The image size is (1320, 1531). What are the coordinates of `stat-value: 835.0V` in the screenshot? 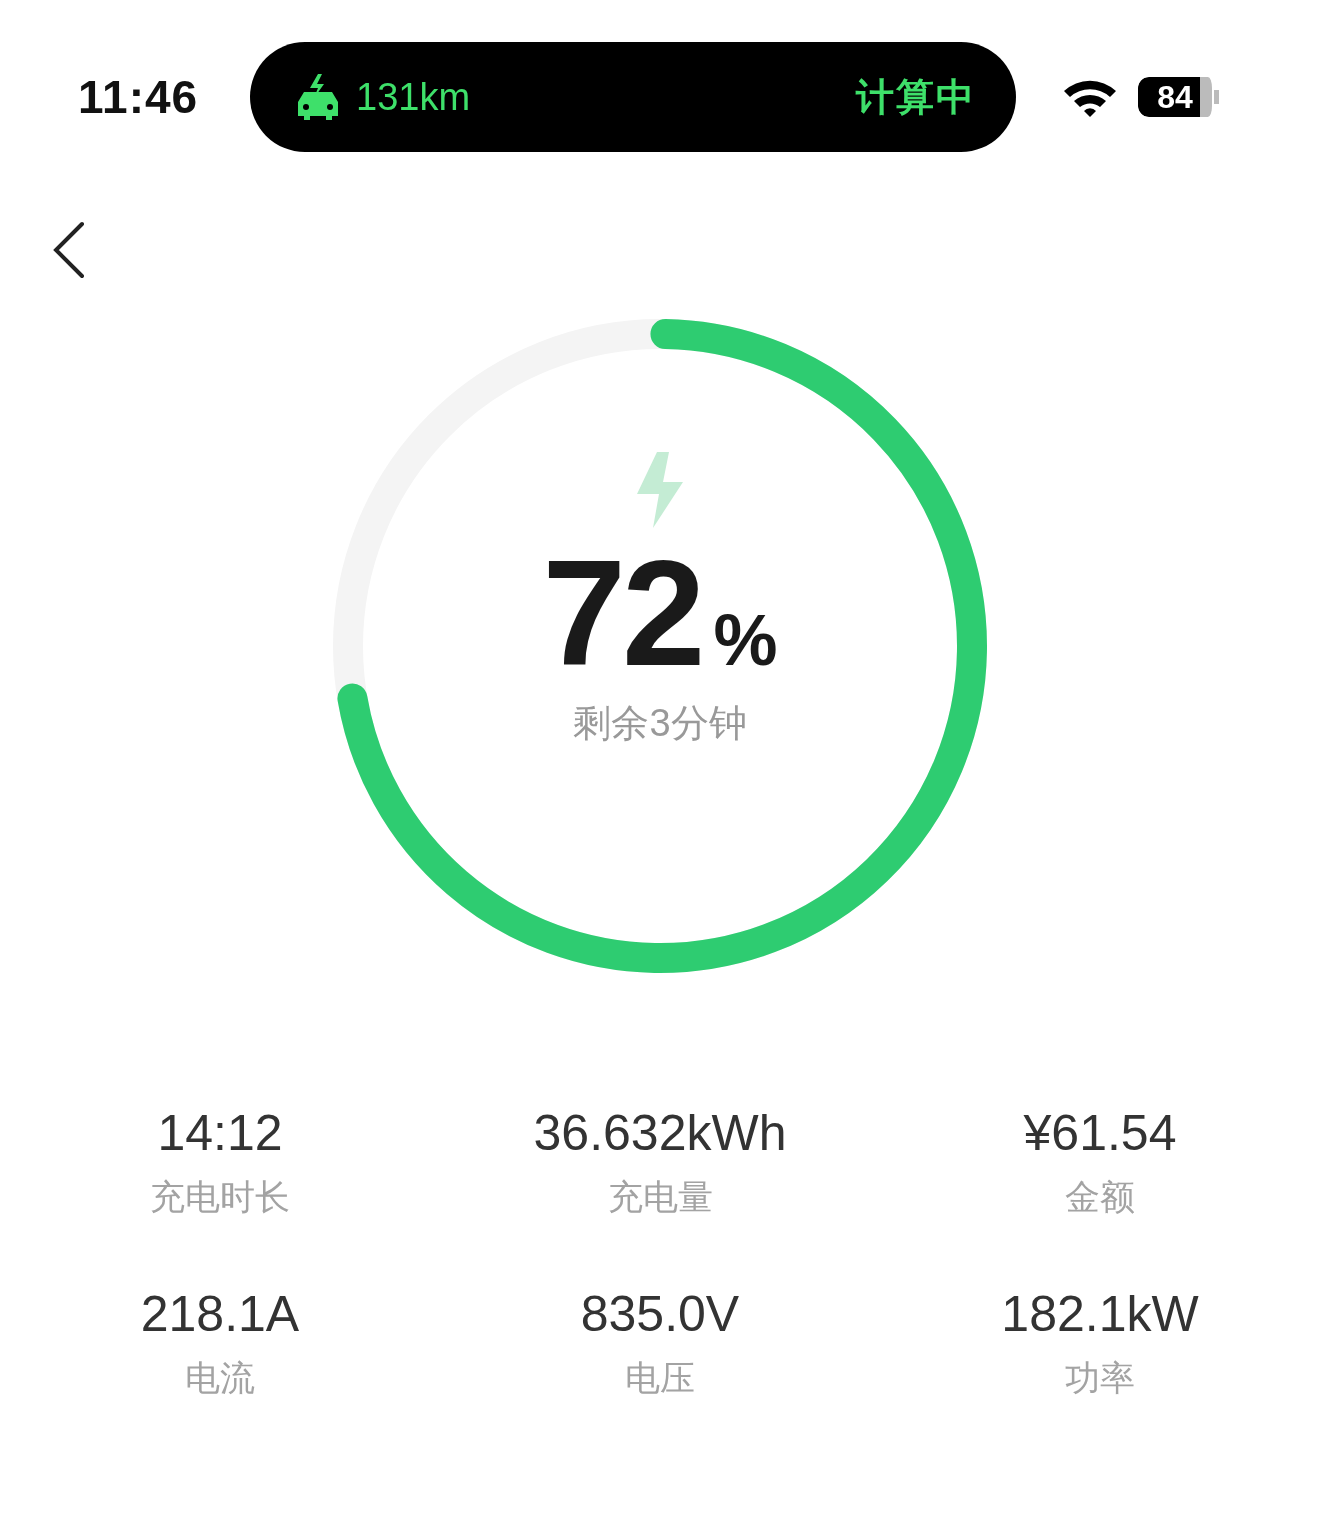 It's located at (660, 1314).